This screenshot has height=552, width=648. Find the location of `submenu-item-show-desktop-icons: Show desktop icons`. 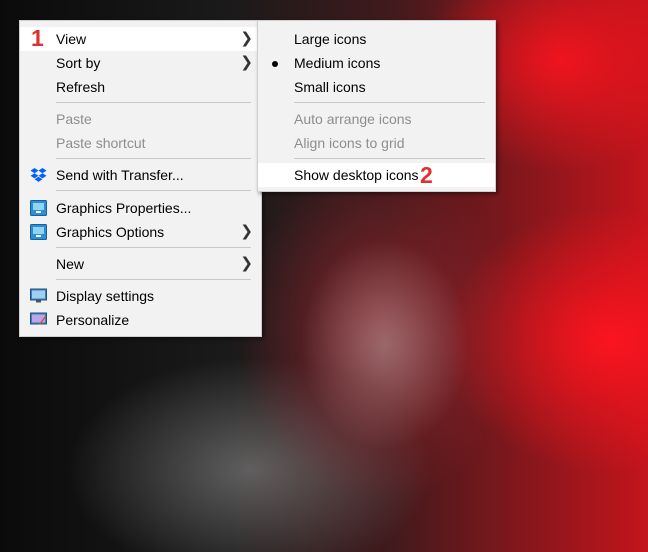

submenu-item-show-desktop-icons: Show desktop icons is located at coordinates (376, 175).